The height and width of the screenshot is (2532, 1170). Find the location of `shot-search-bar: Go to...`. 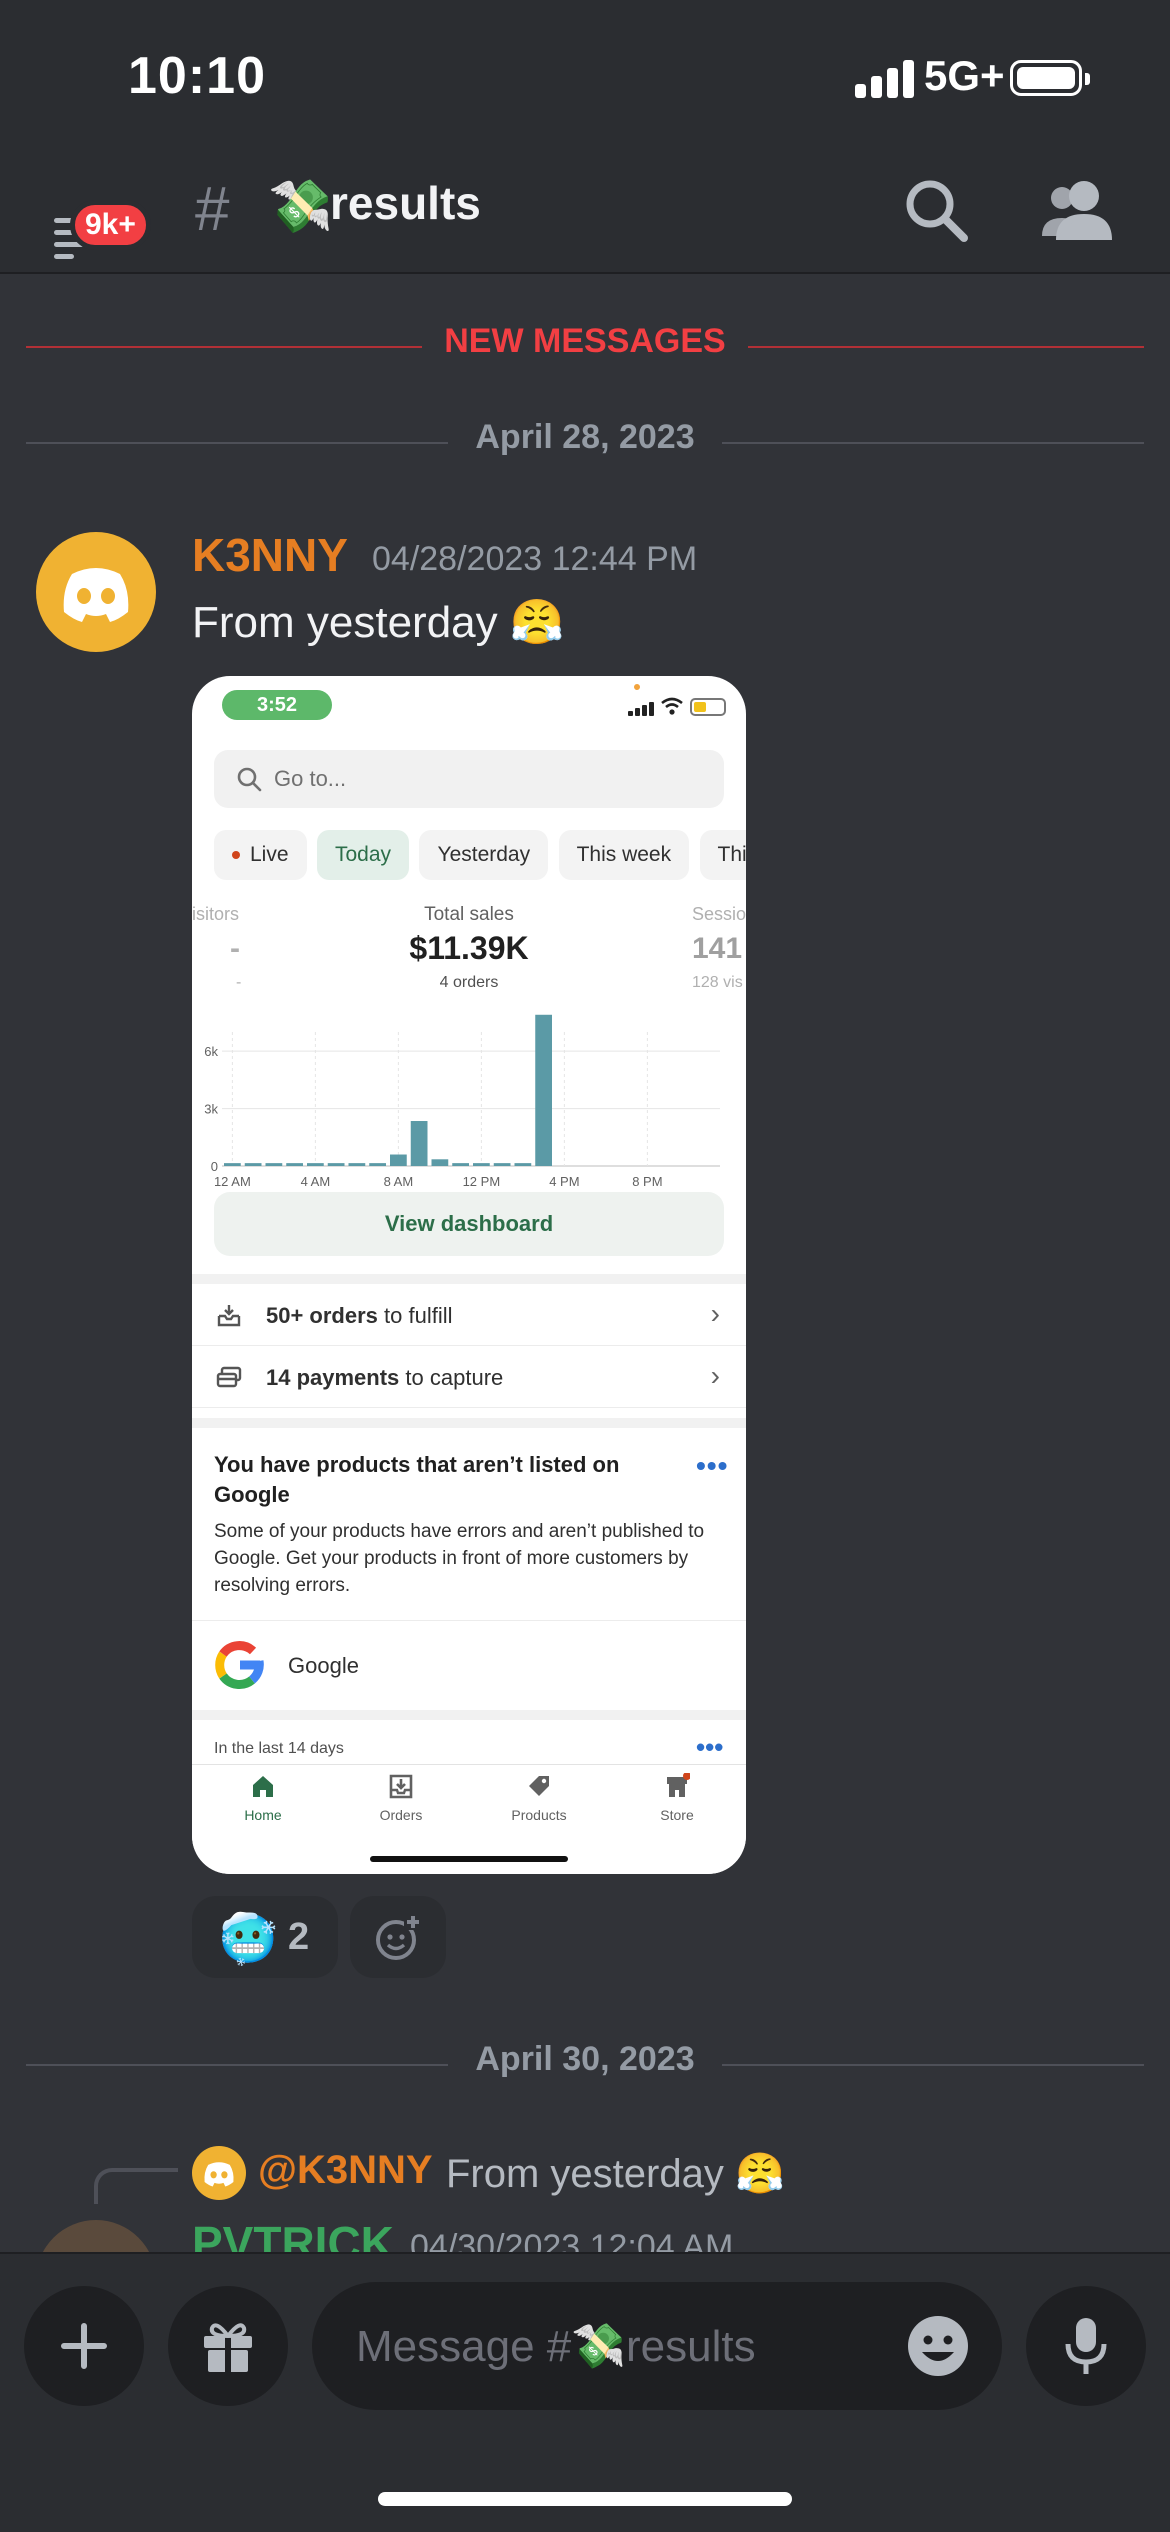

shot-search-bar: Go to... is located at coordinates (469, 779).